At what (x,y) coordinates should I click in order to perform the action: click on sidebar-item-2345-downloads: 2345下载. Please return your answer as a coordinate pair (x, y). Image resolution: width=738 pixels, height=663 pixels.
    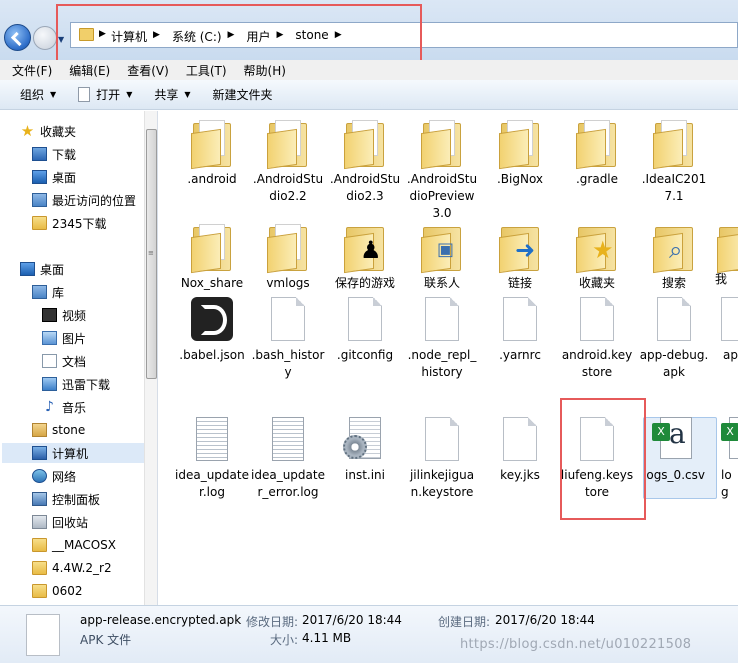
    Looking at the image, I should click on (69, 223).